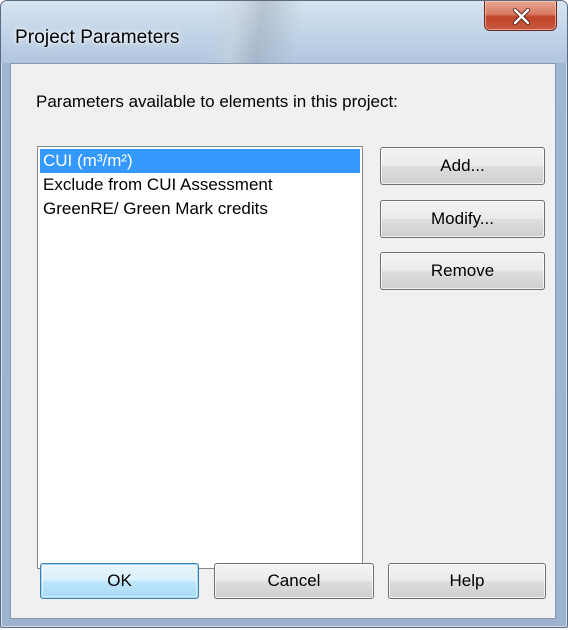 The image size is (568, 630). What do you see at coordinates (467, 581) in the screenshot?
I see `help-button: Help` at bounding box center [467, 581].